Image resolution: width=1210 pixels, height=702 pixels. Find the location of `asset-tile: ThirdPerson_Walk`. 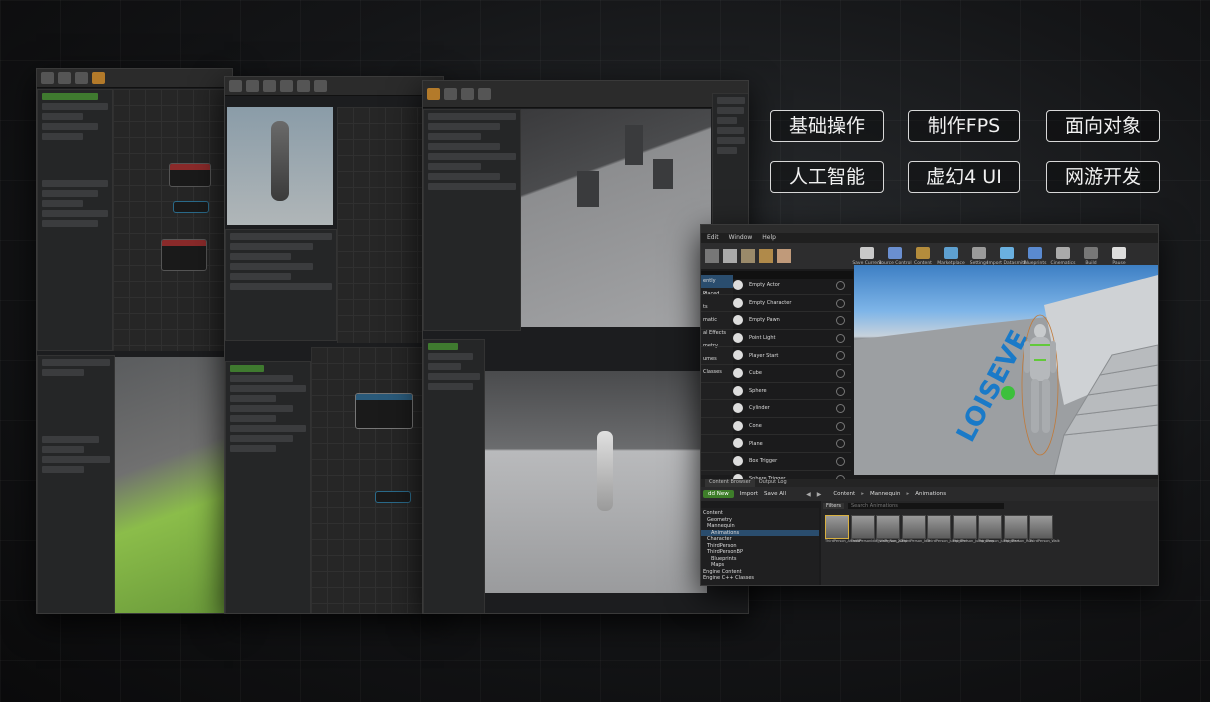

asset-tile: ThirdPerson_Walk is located at coordinates (1044, 529).